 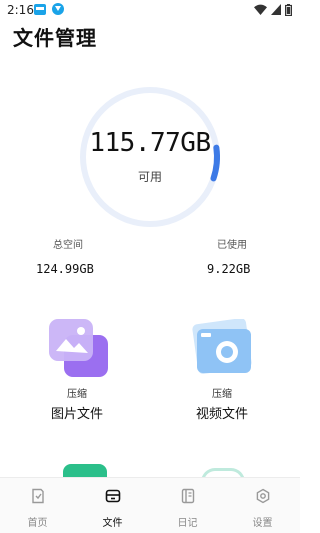 I want to click on image-files-tile: 压缩 图片文件, so click(x=77, y=370).